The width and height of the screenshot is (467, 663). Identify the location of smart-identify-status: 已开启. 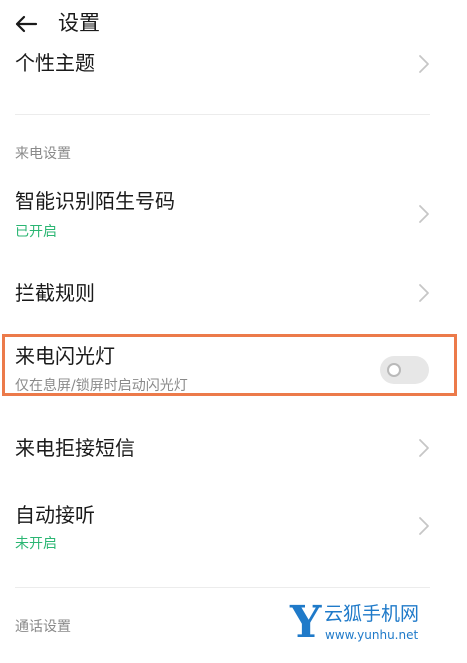
(36, 232).